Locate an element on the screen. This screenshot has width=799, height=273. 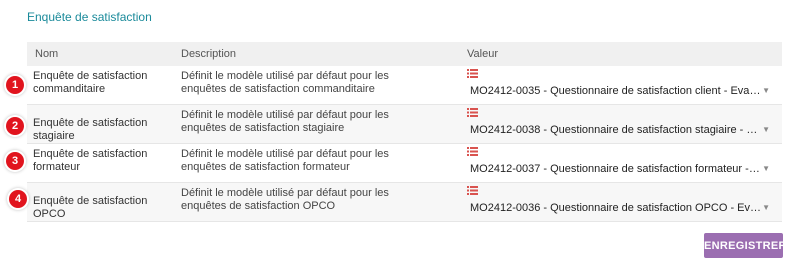
header-description: Description is located at coordinates (209, 54).